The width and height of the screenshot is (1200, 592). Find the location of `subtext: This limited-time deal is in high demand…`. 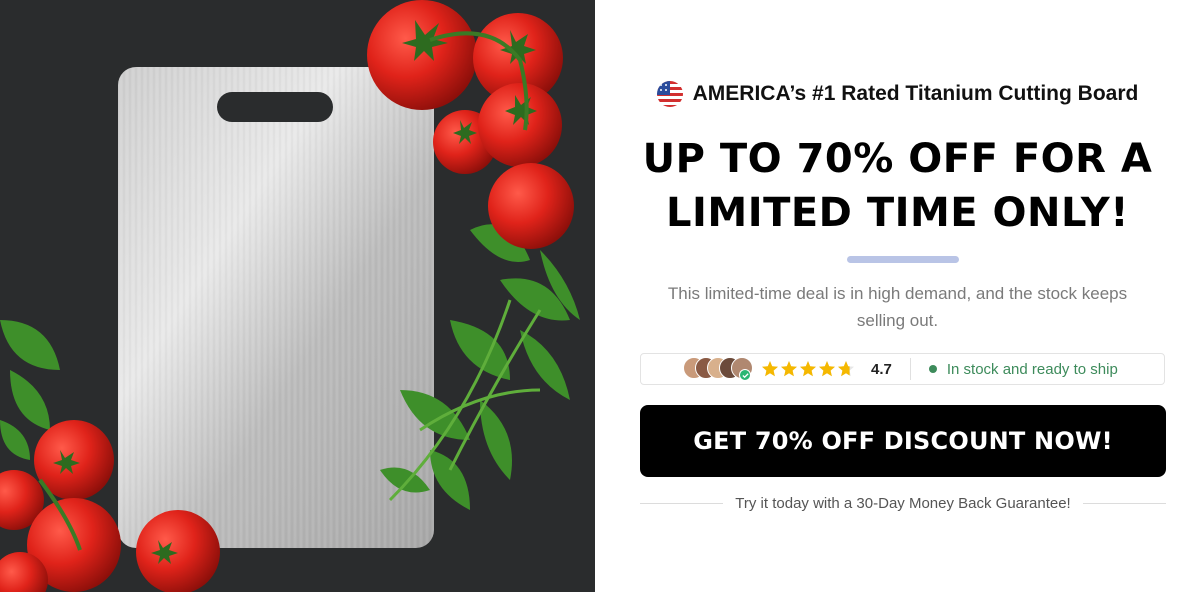

subtext: This limited-time deal is in high demand… is located at coordinates (897, 307).